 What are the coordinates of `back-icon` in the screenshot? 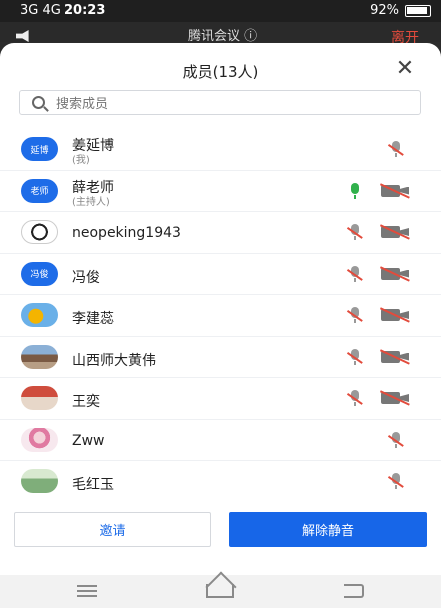 It's located at (354, 591).